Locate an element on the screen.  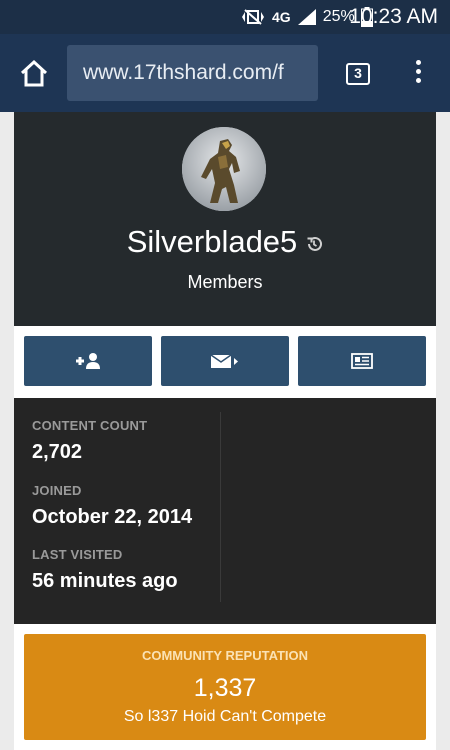
follow-button is located at coordinates (88, 361).